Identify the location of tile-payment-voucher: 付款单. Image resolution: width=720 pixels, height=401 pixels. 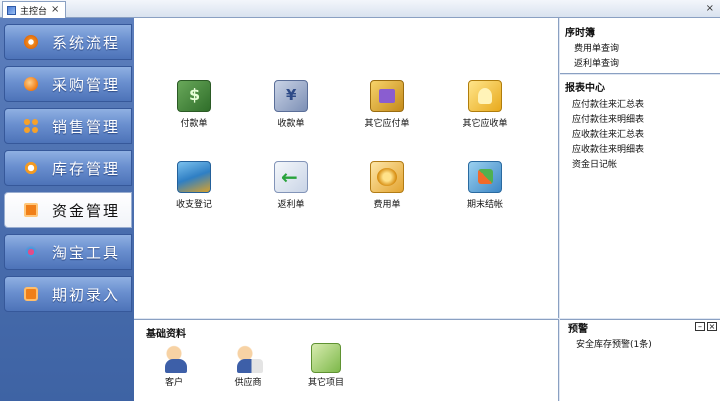
(194, 105).